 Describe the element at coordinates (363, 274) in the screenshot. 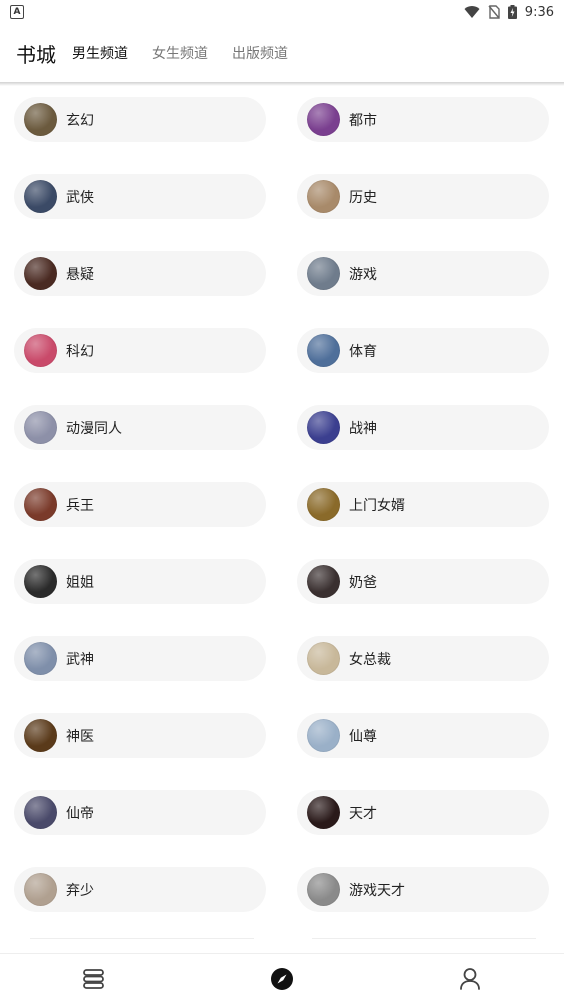

I see `category-label: 游戏` at that location.